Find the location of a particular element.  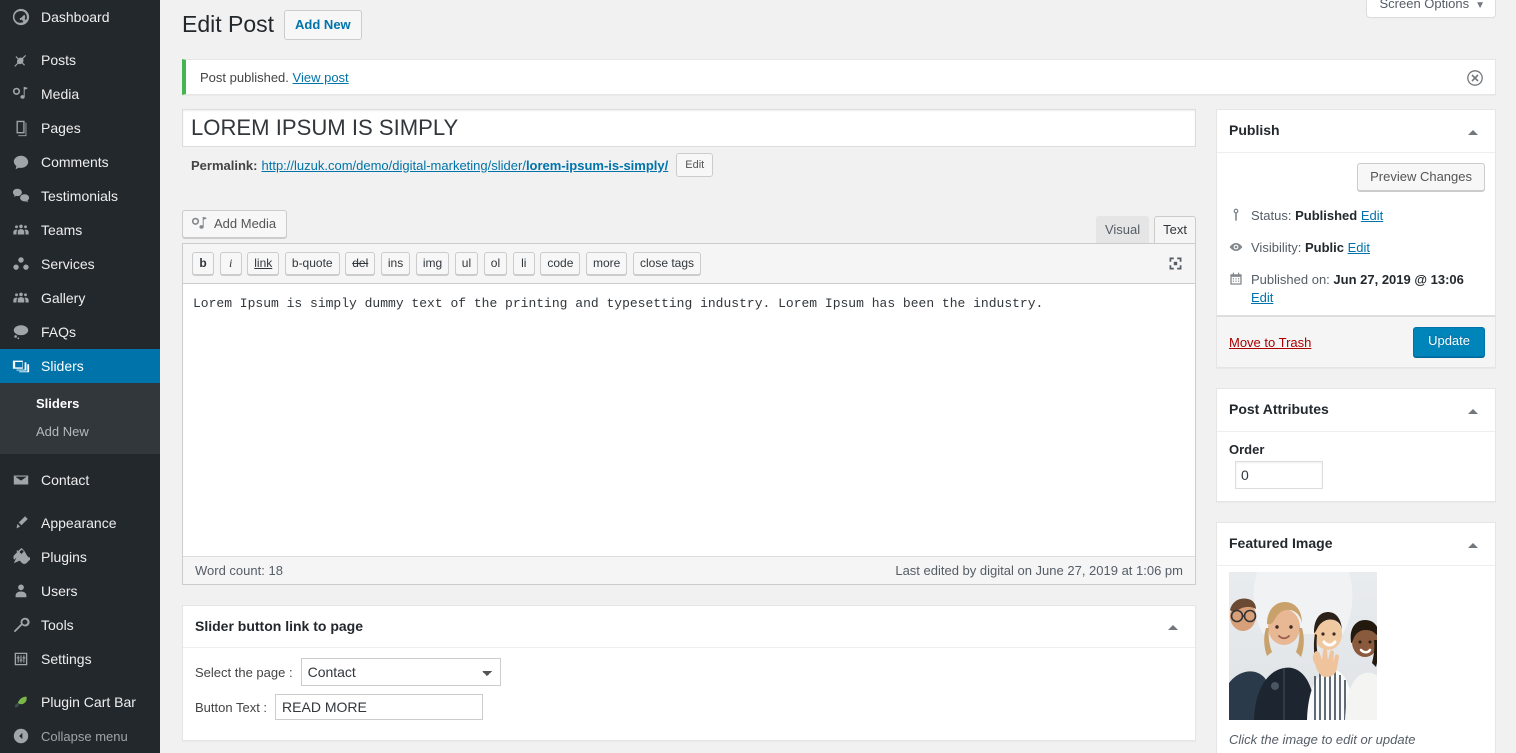

edit-status-link: Edit is located at coordinates (1372, 215).